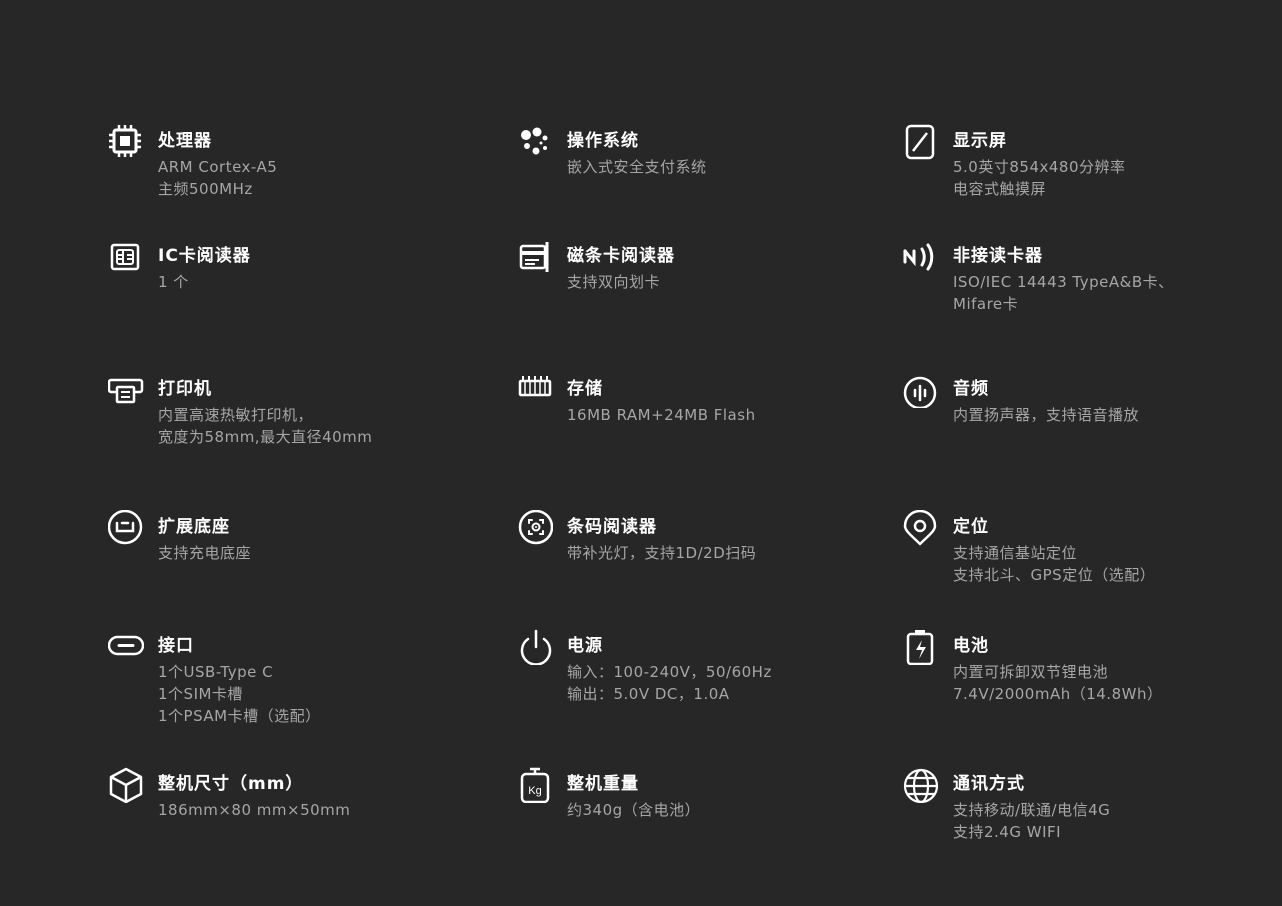  Describe the element at coordinates (200, 694) in the screenshot. I see `spec-line: 1个SIM卡槽` at that location.